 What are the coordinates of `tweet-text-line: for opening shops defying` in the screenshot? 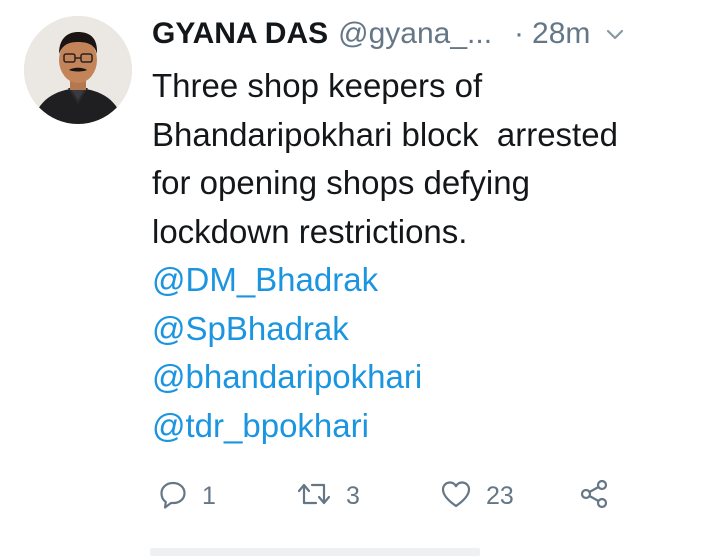 It's located at (341, 182).